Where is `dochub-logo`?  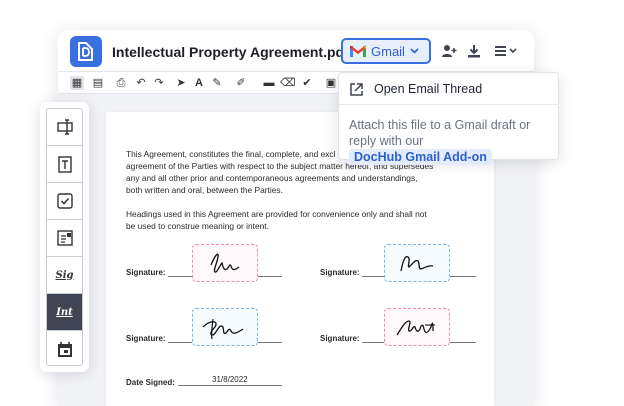 dochub-logo is located at coordinates (86, 51).